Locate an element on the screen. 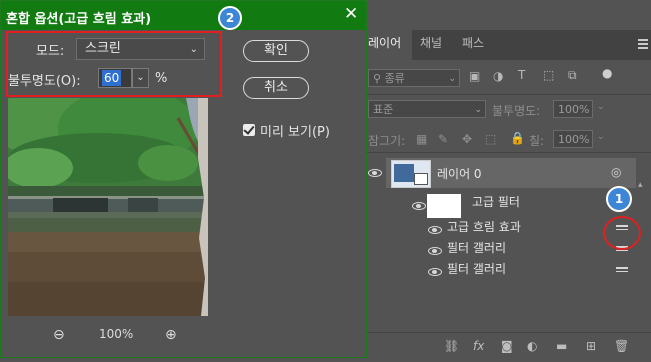  lock-brush-icon: ✎ is located at coordinates (443, 139).